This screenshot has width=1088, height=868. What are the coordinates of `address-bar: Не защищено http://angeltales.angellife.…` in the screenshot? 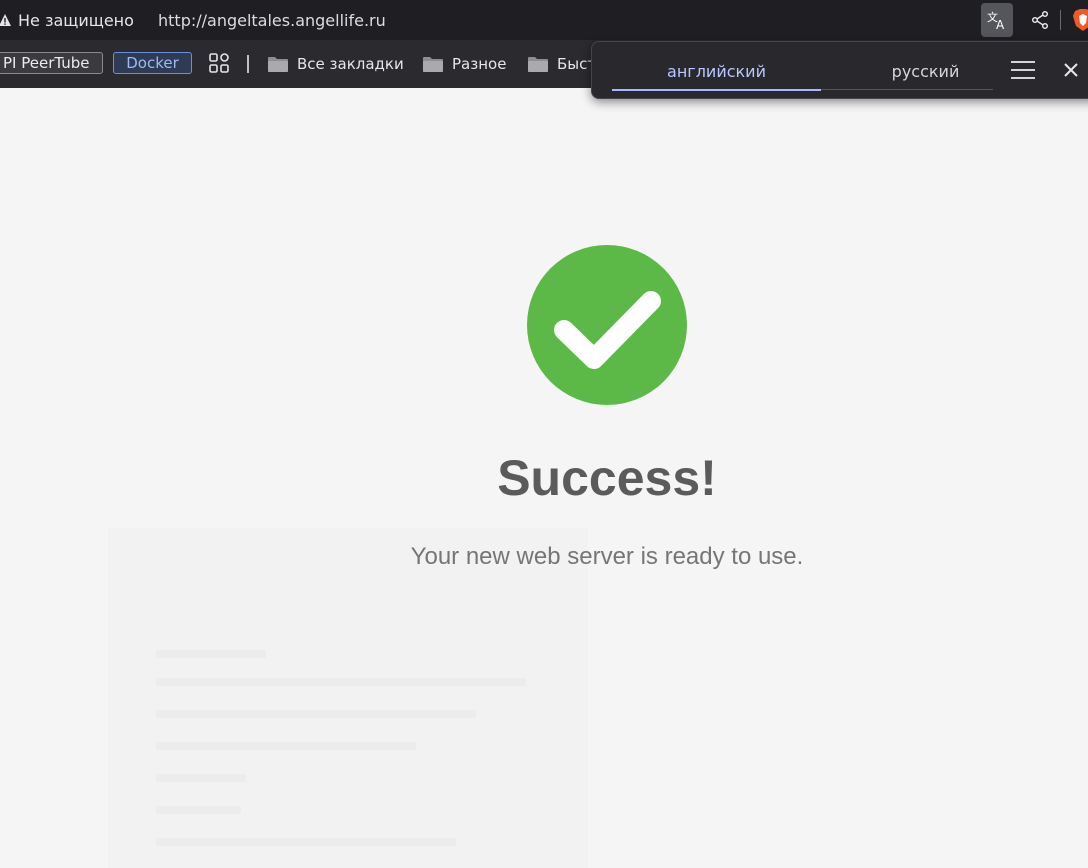 It's located at (544, 20).